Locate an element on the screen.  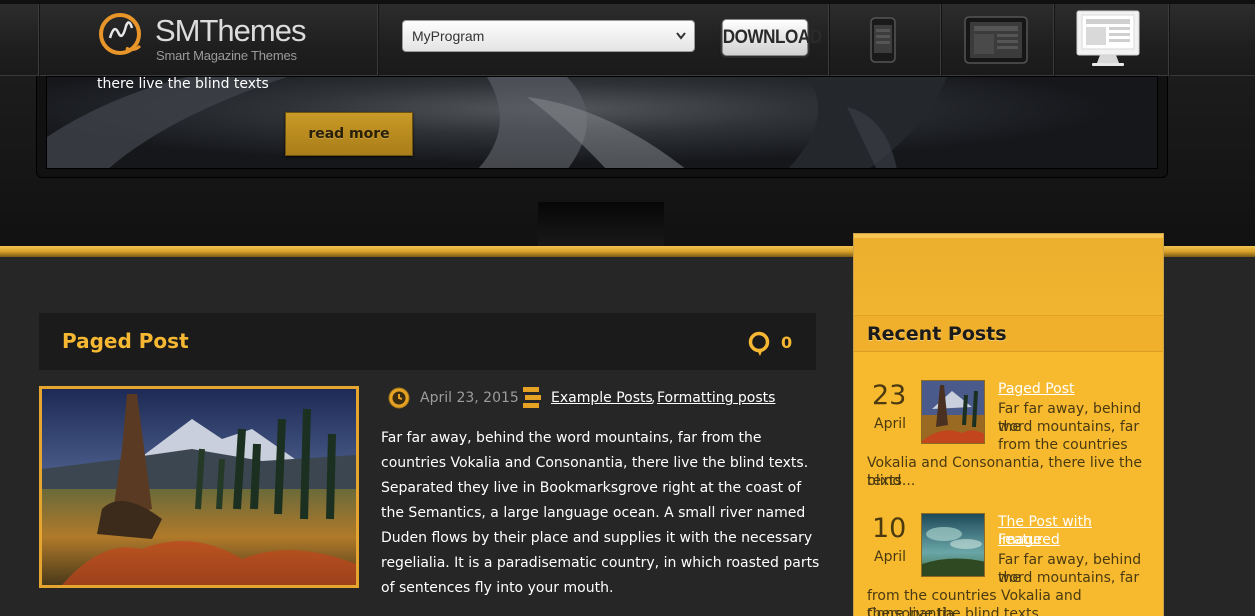
widget-title: Recent Posts is located at coordinates (937, 334).